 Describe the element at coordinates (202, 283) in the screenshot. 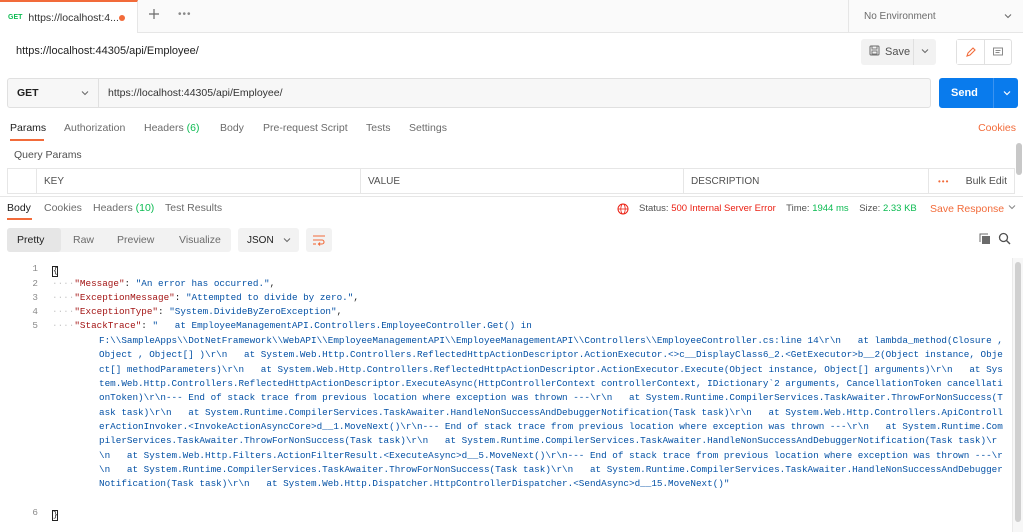

I see `json-value: "An error has occurred."` at that location.